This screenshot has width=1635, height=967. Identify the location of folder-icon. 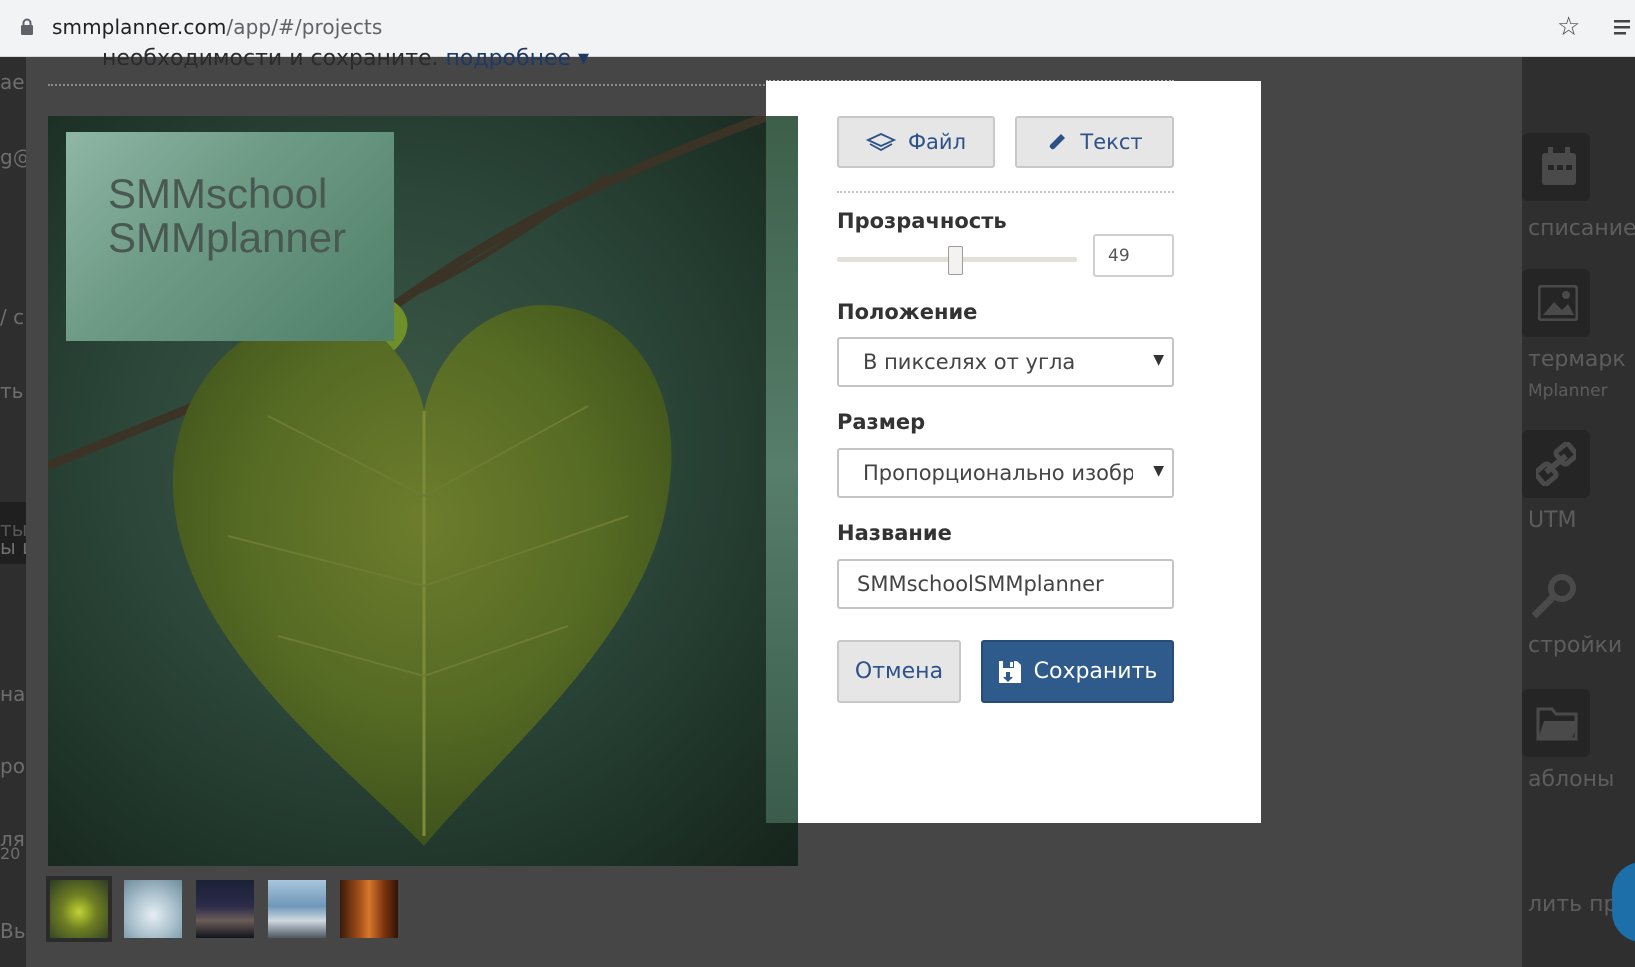
(1557, 724).